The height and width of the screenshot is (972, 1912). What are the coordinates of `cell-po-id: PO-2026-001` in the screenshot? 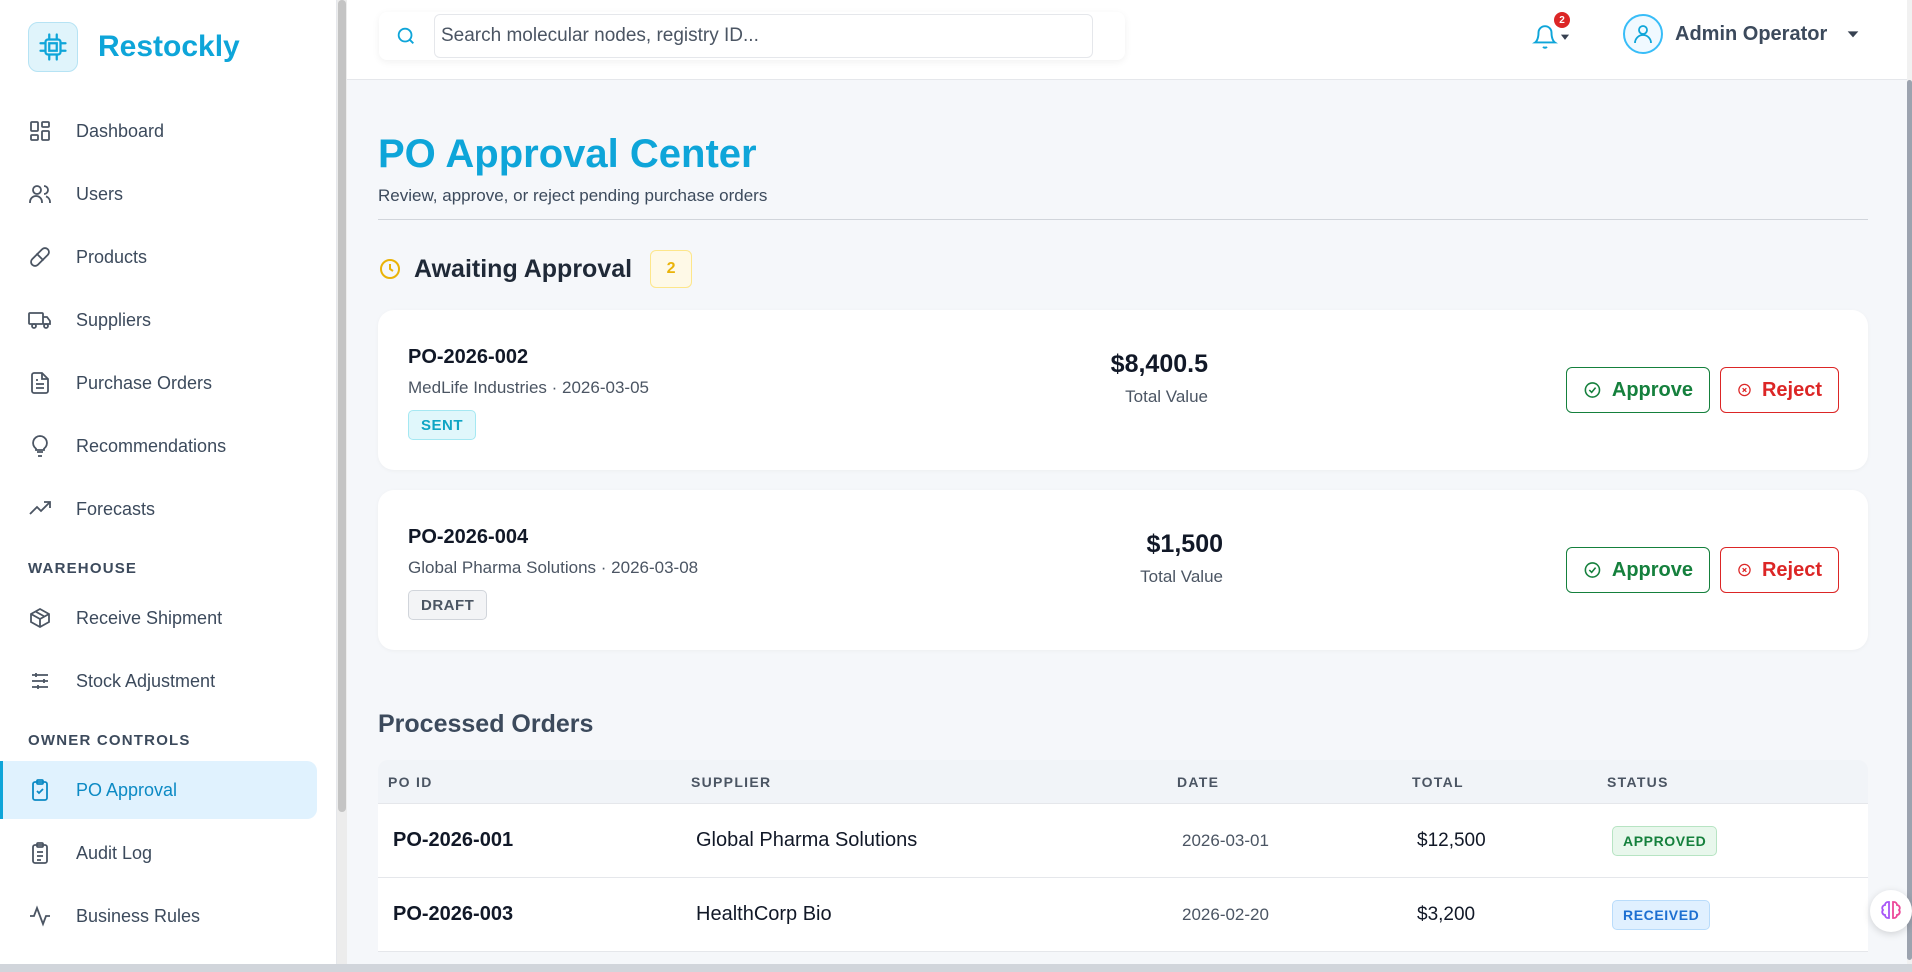 It's located at (453, 840).